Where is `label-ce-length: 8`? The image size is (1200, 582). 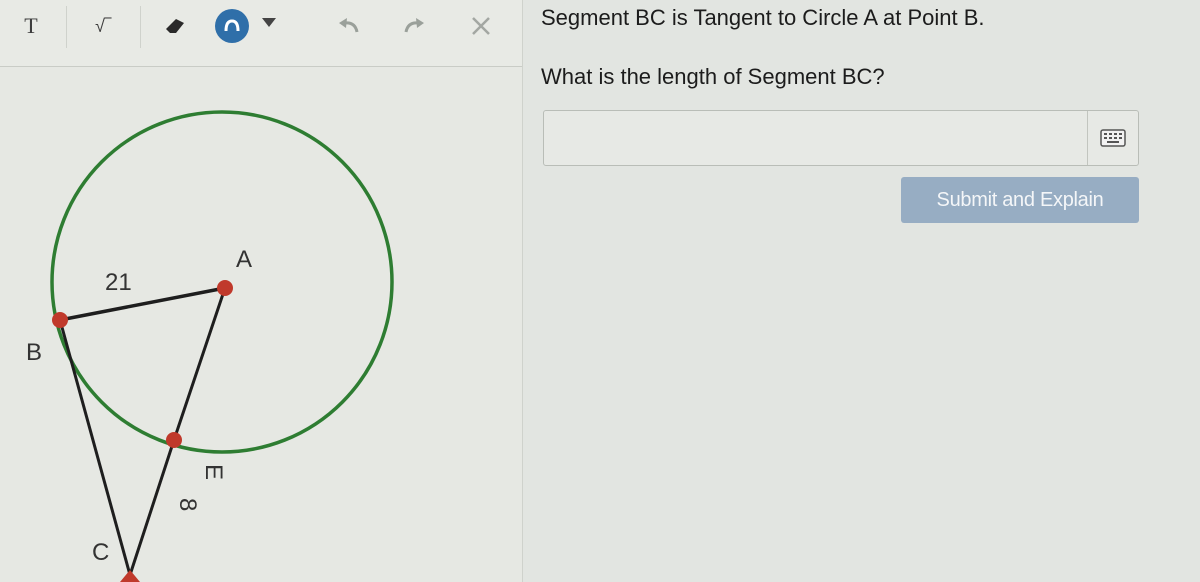 label-ce-length: 8 is located at coordinates (187, 504).